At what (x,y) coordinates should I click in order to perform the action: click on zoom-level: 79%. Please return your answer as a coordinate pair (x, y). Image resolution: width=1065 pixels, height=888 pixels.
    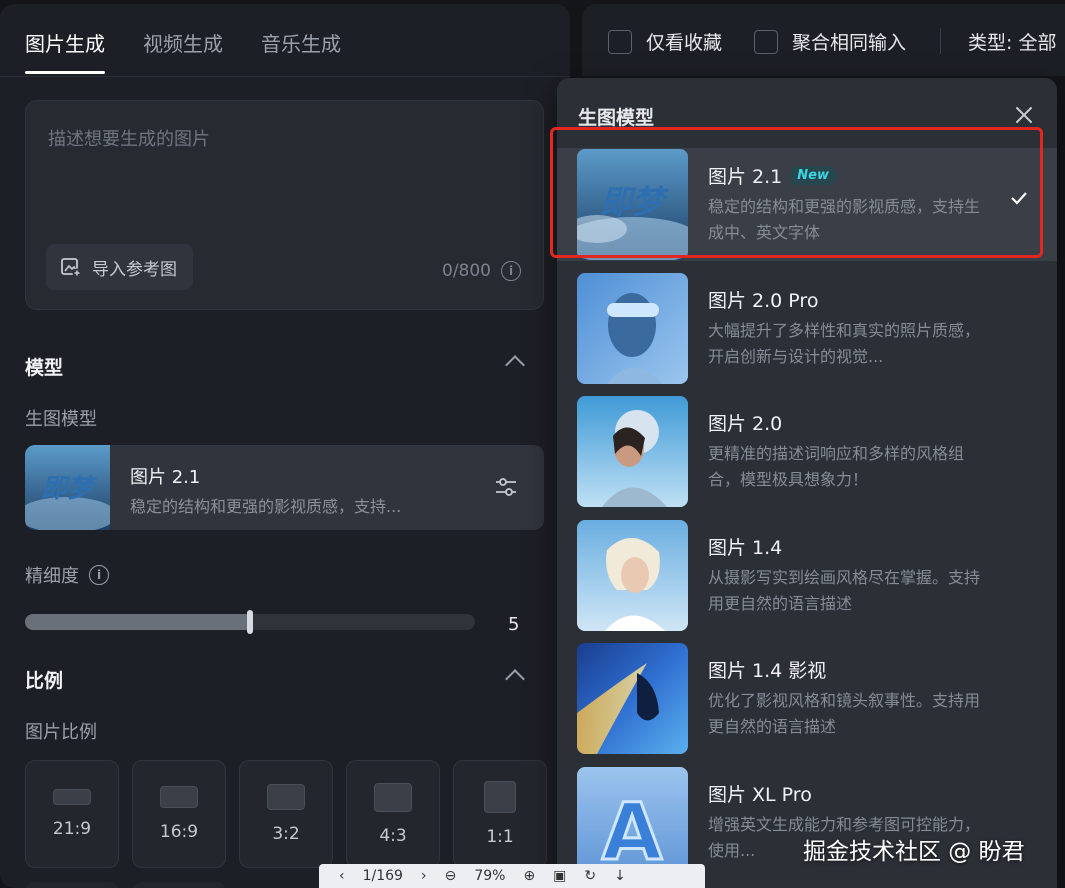
    Looking at the image, I should click on (490, 876).